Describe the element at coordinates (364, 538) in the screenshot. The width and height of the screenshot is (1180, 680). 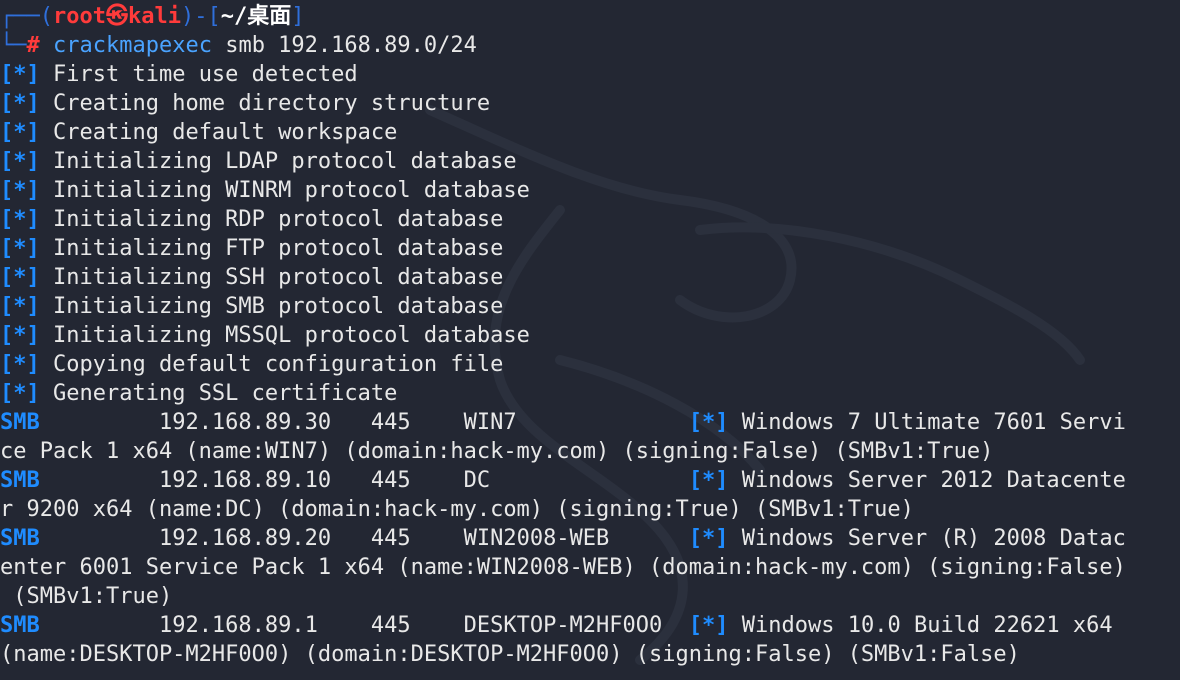
I see `smb-host-info: 192.168.89.20 445 WIN2008-WEB` at that location.